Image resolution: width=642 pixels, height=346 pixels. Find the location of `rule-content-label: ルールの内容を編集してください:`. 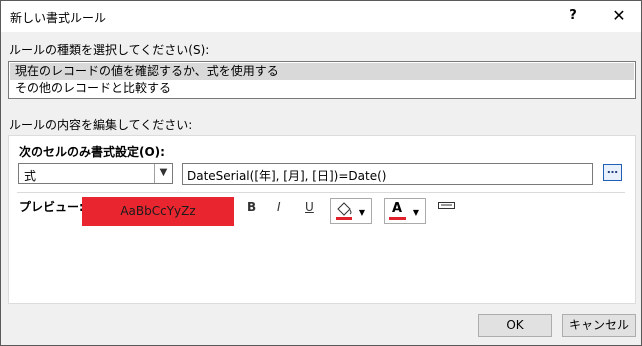

rule-content-label: ルールの内容を編集してください: is located at coordinates (101, 125).